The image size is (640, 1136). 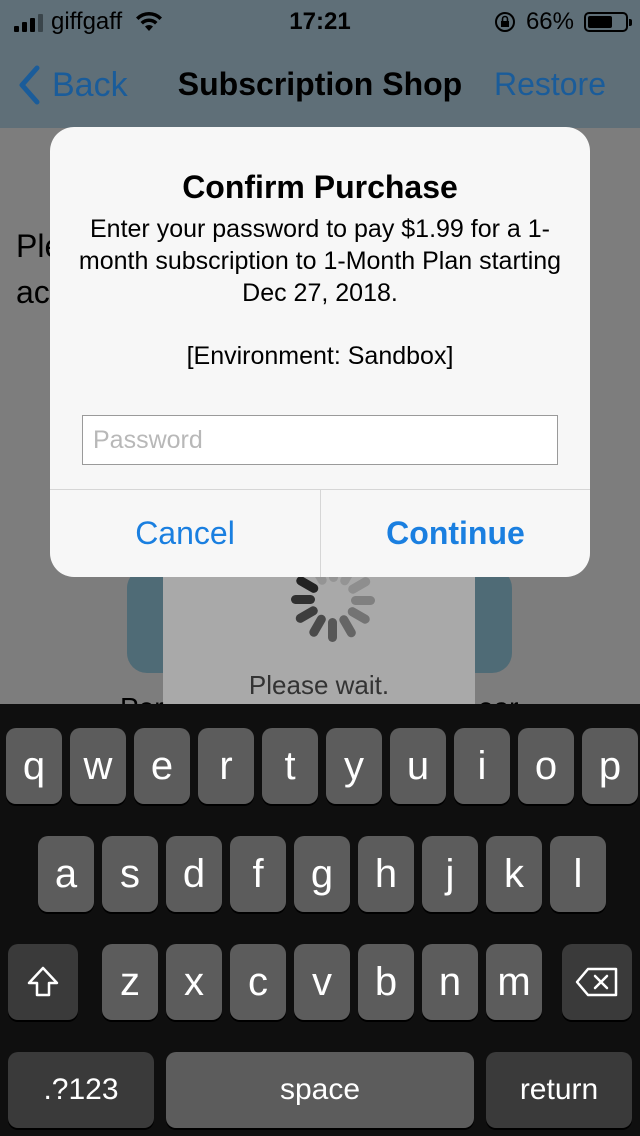 What do you see at coordinates (34, 766) in the screenshot?
I see `key-q: q` at bounding box center [34, 766].